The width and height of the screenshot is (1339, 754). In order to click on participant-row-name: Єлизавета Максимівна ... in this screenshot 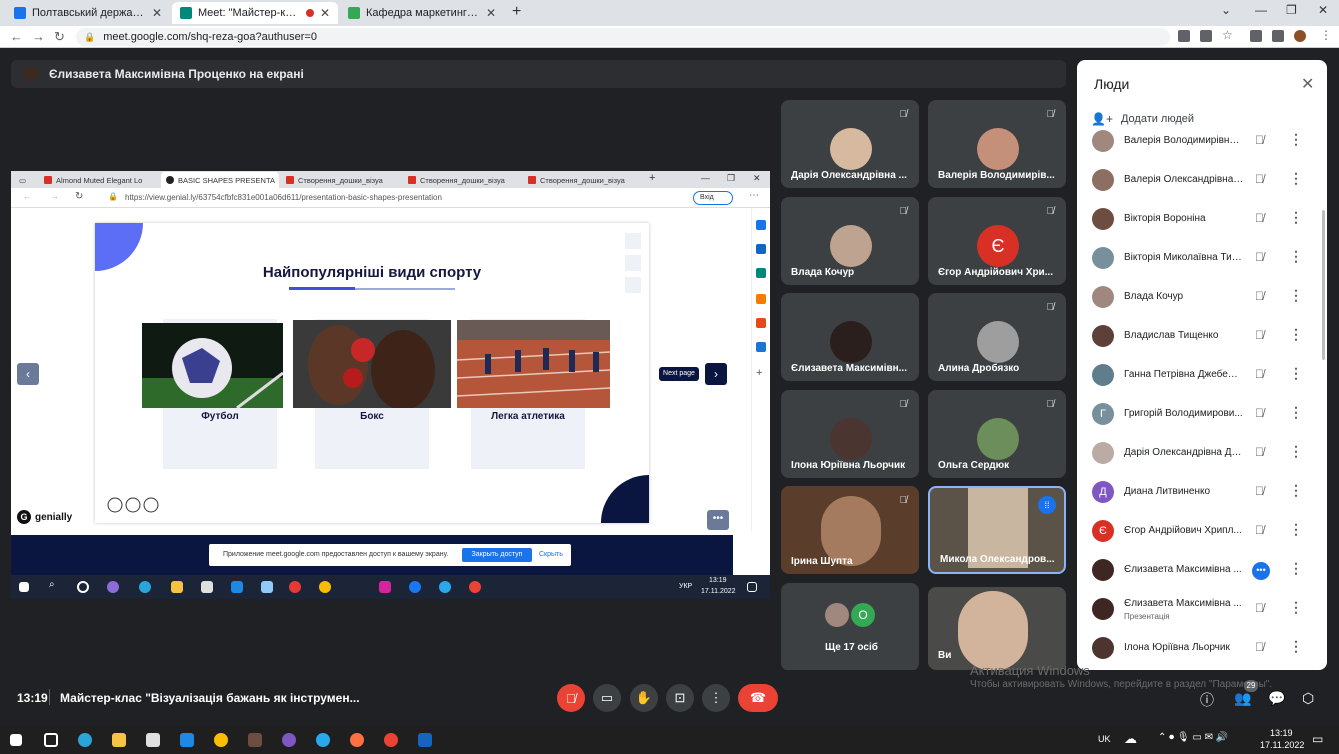, I will do `click(1183, 603)`.